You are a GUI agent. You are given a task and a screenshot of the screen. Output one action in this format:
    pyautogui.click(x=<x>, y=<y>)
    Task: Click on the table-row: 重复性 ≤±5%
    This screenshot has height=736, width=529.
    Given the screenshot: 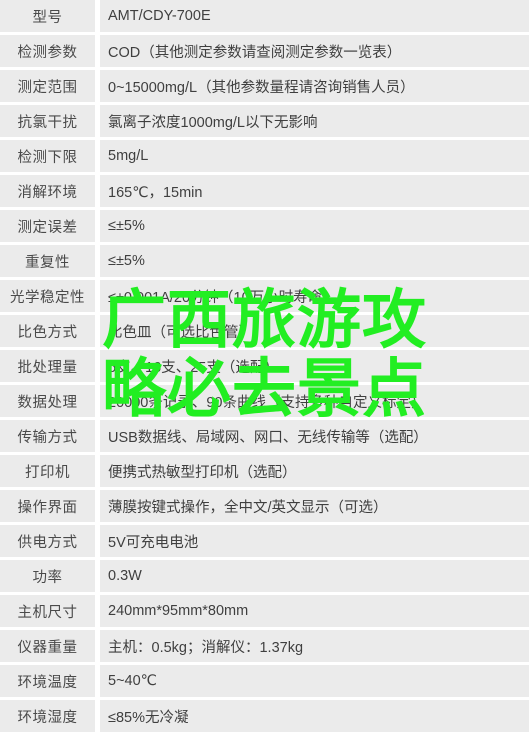 What is the action you would take?
    pyautogui.click(x=264, y=262)
    